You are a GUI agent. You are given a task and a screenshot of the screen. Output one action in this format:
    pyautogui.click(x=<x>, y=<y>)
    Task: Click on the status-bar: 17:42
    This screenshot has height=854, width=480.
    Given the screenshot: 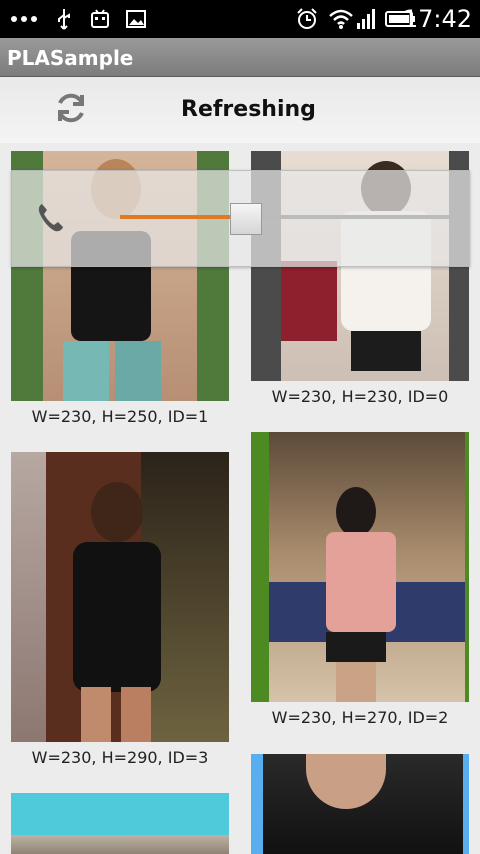 What is the action you would take?
    pyautogui.click(x=240, y=19)
    